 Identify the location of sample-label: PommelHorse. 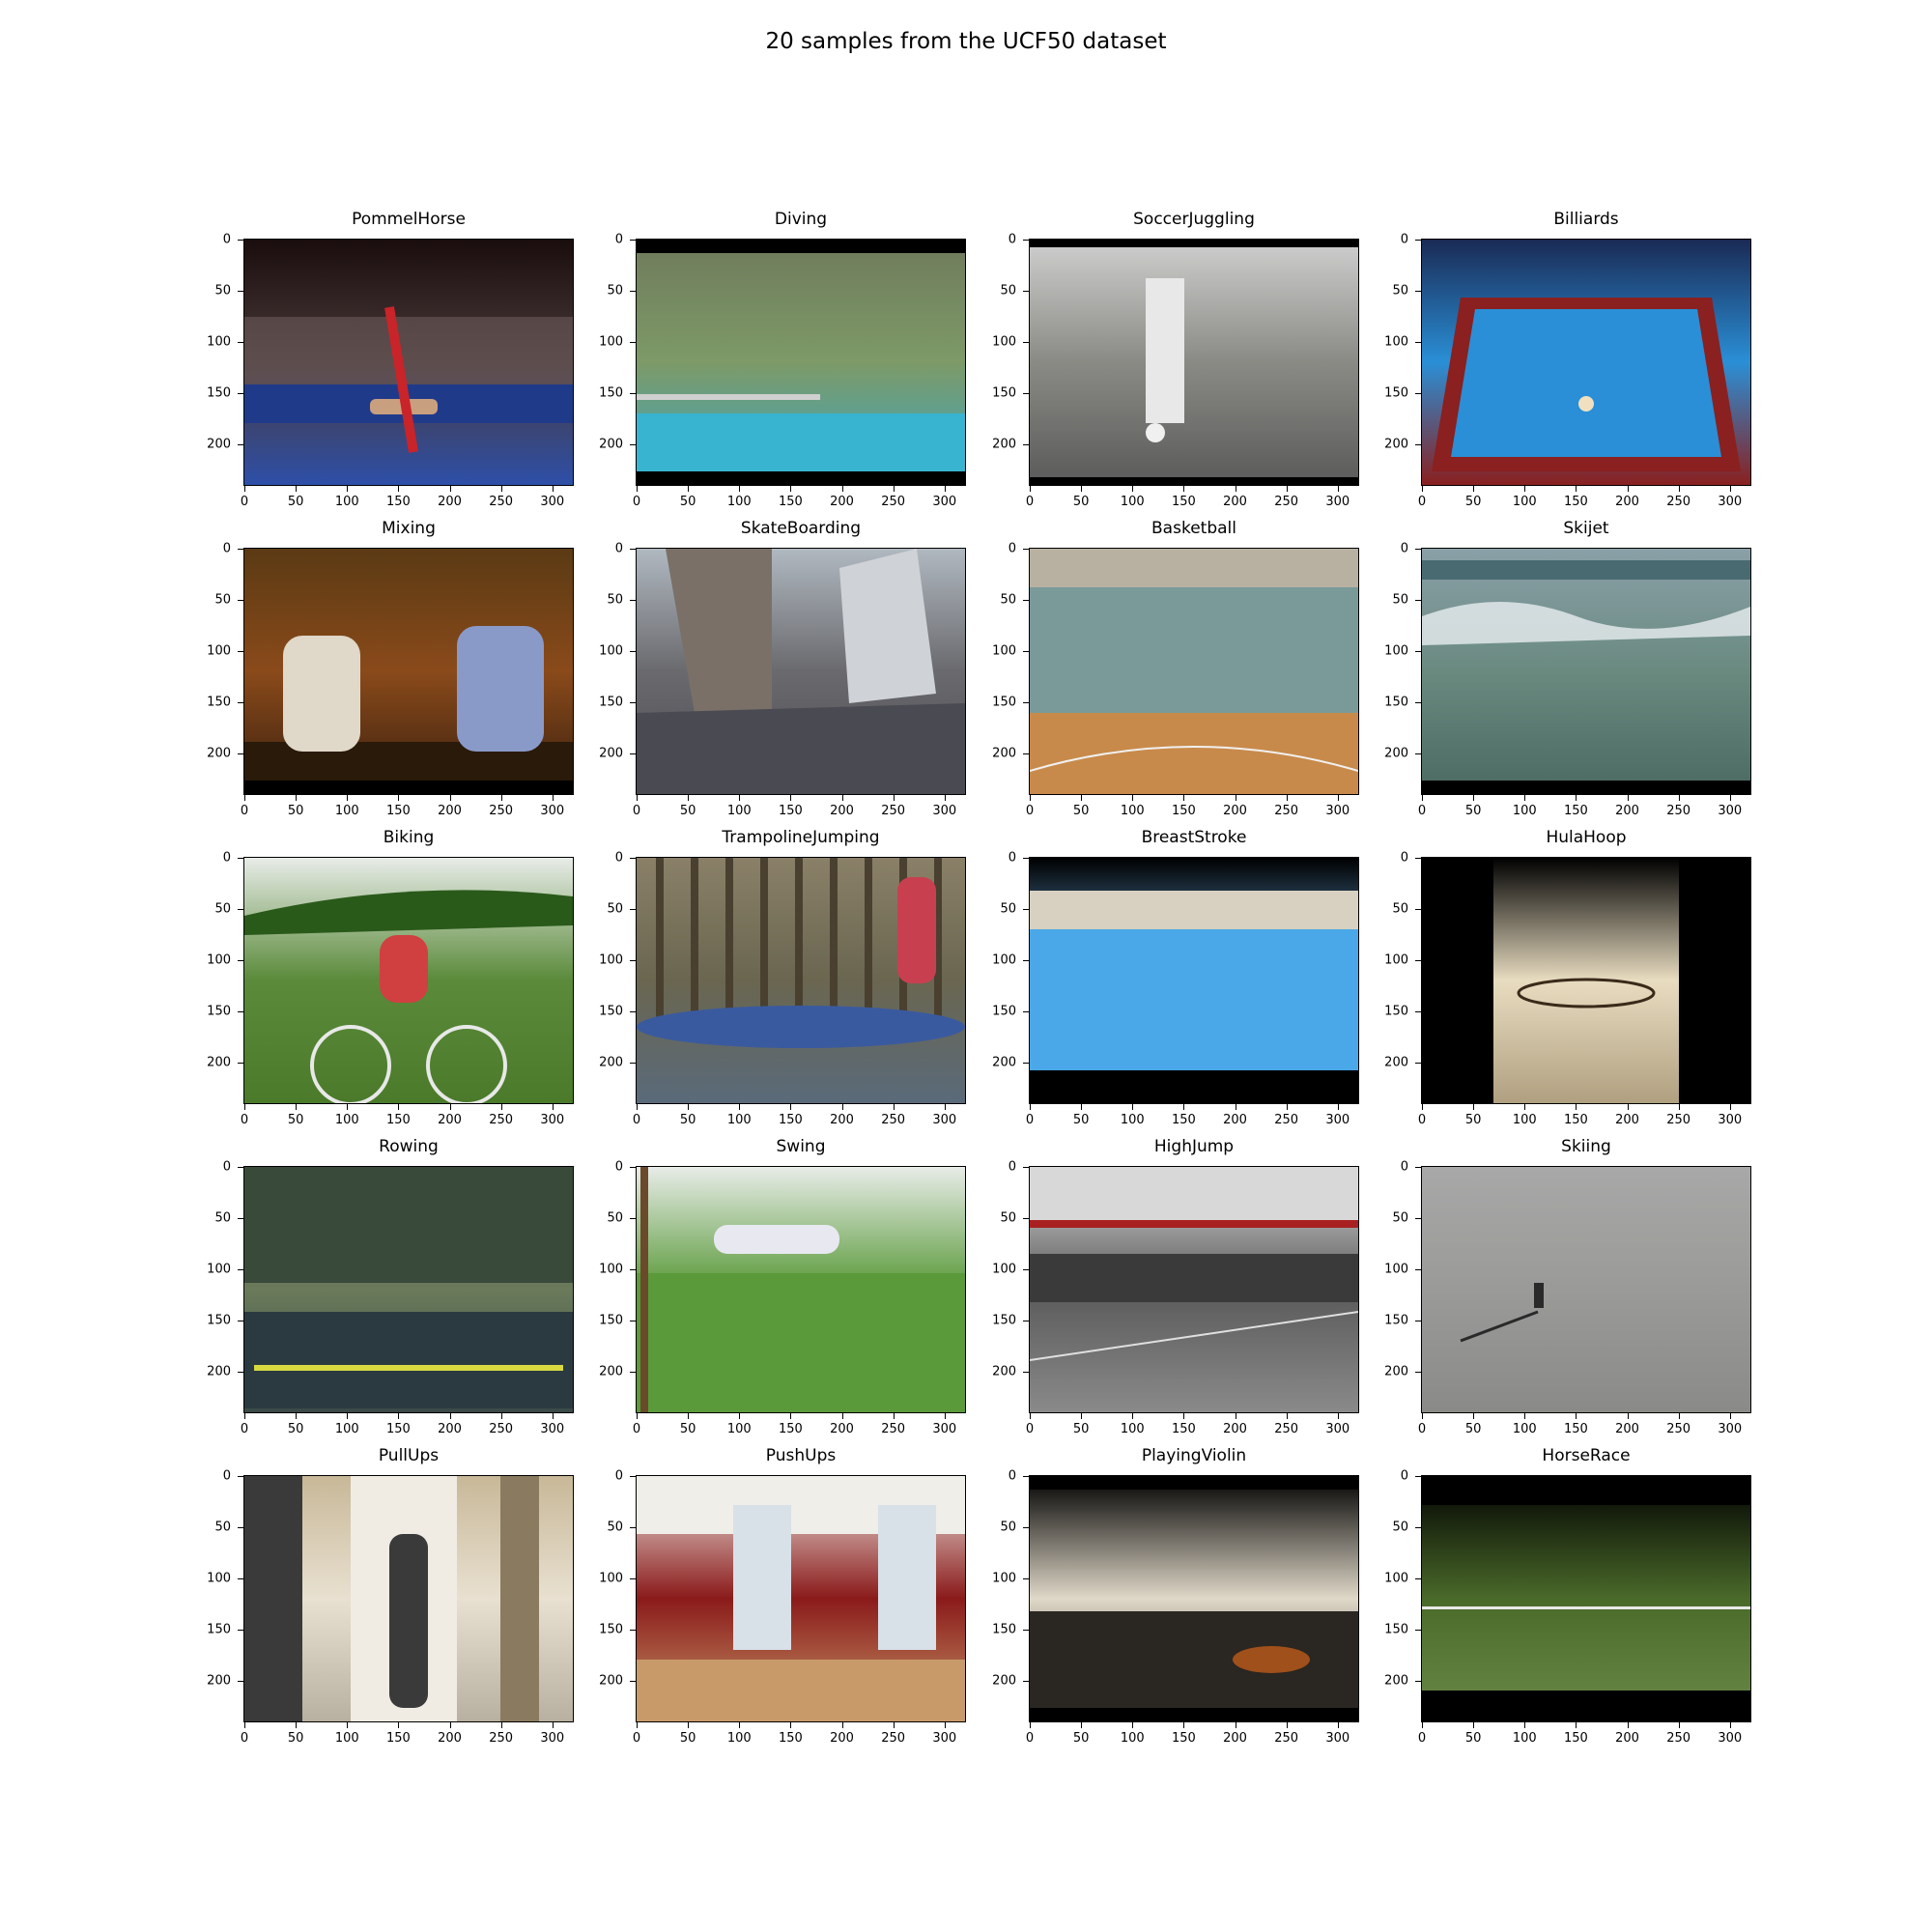
(409, 219).